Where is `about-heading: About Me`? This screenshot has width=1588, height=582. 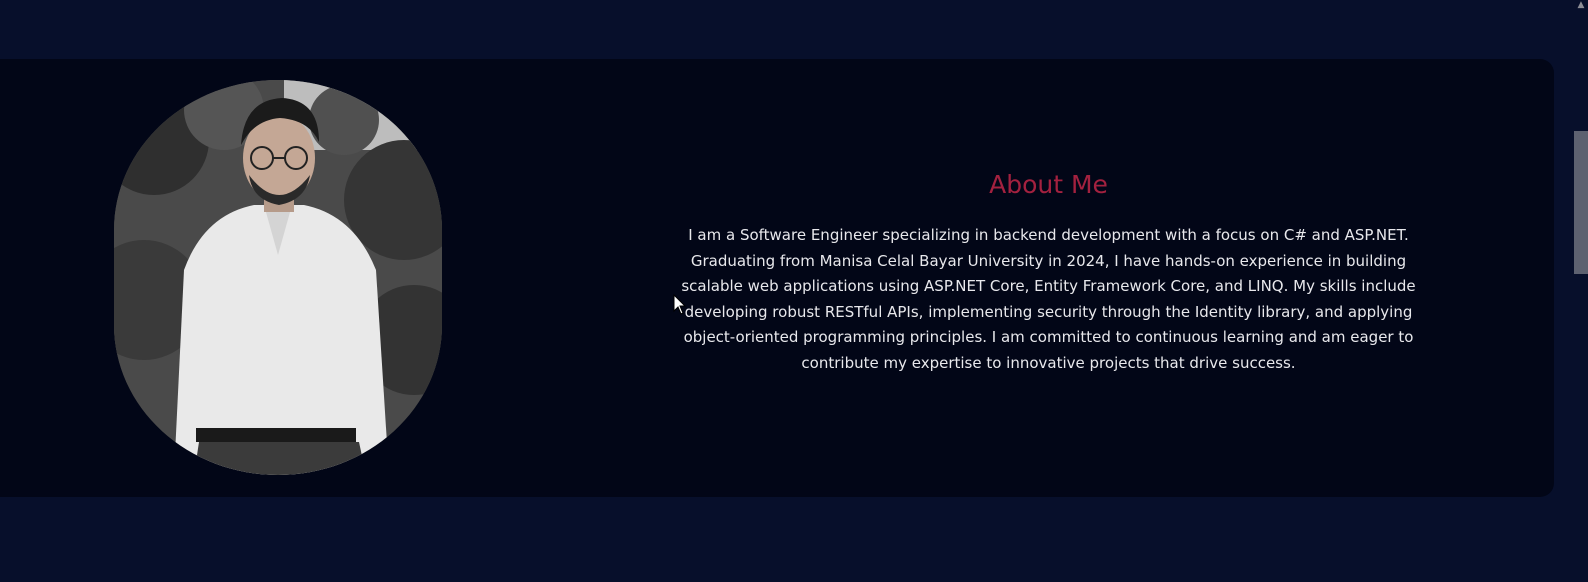
about-heading: About Me is located at coordinates (1048, 184).